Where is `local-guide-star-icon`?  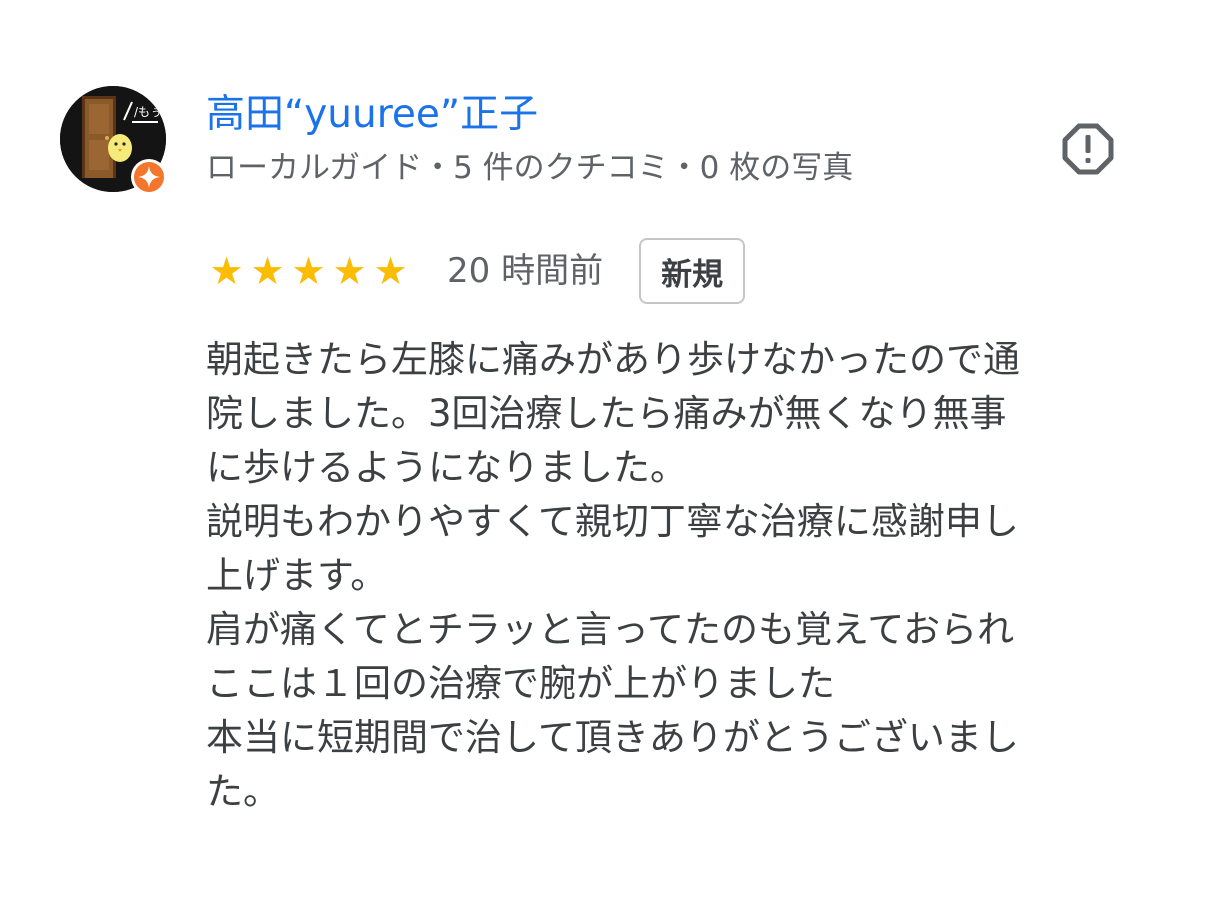
local-guide-star-icon is located at coordinates (149, 177).